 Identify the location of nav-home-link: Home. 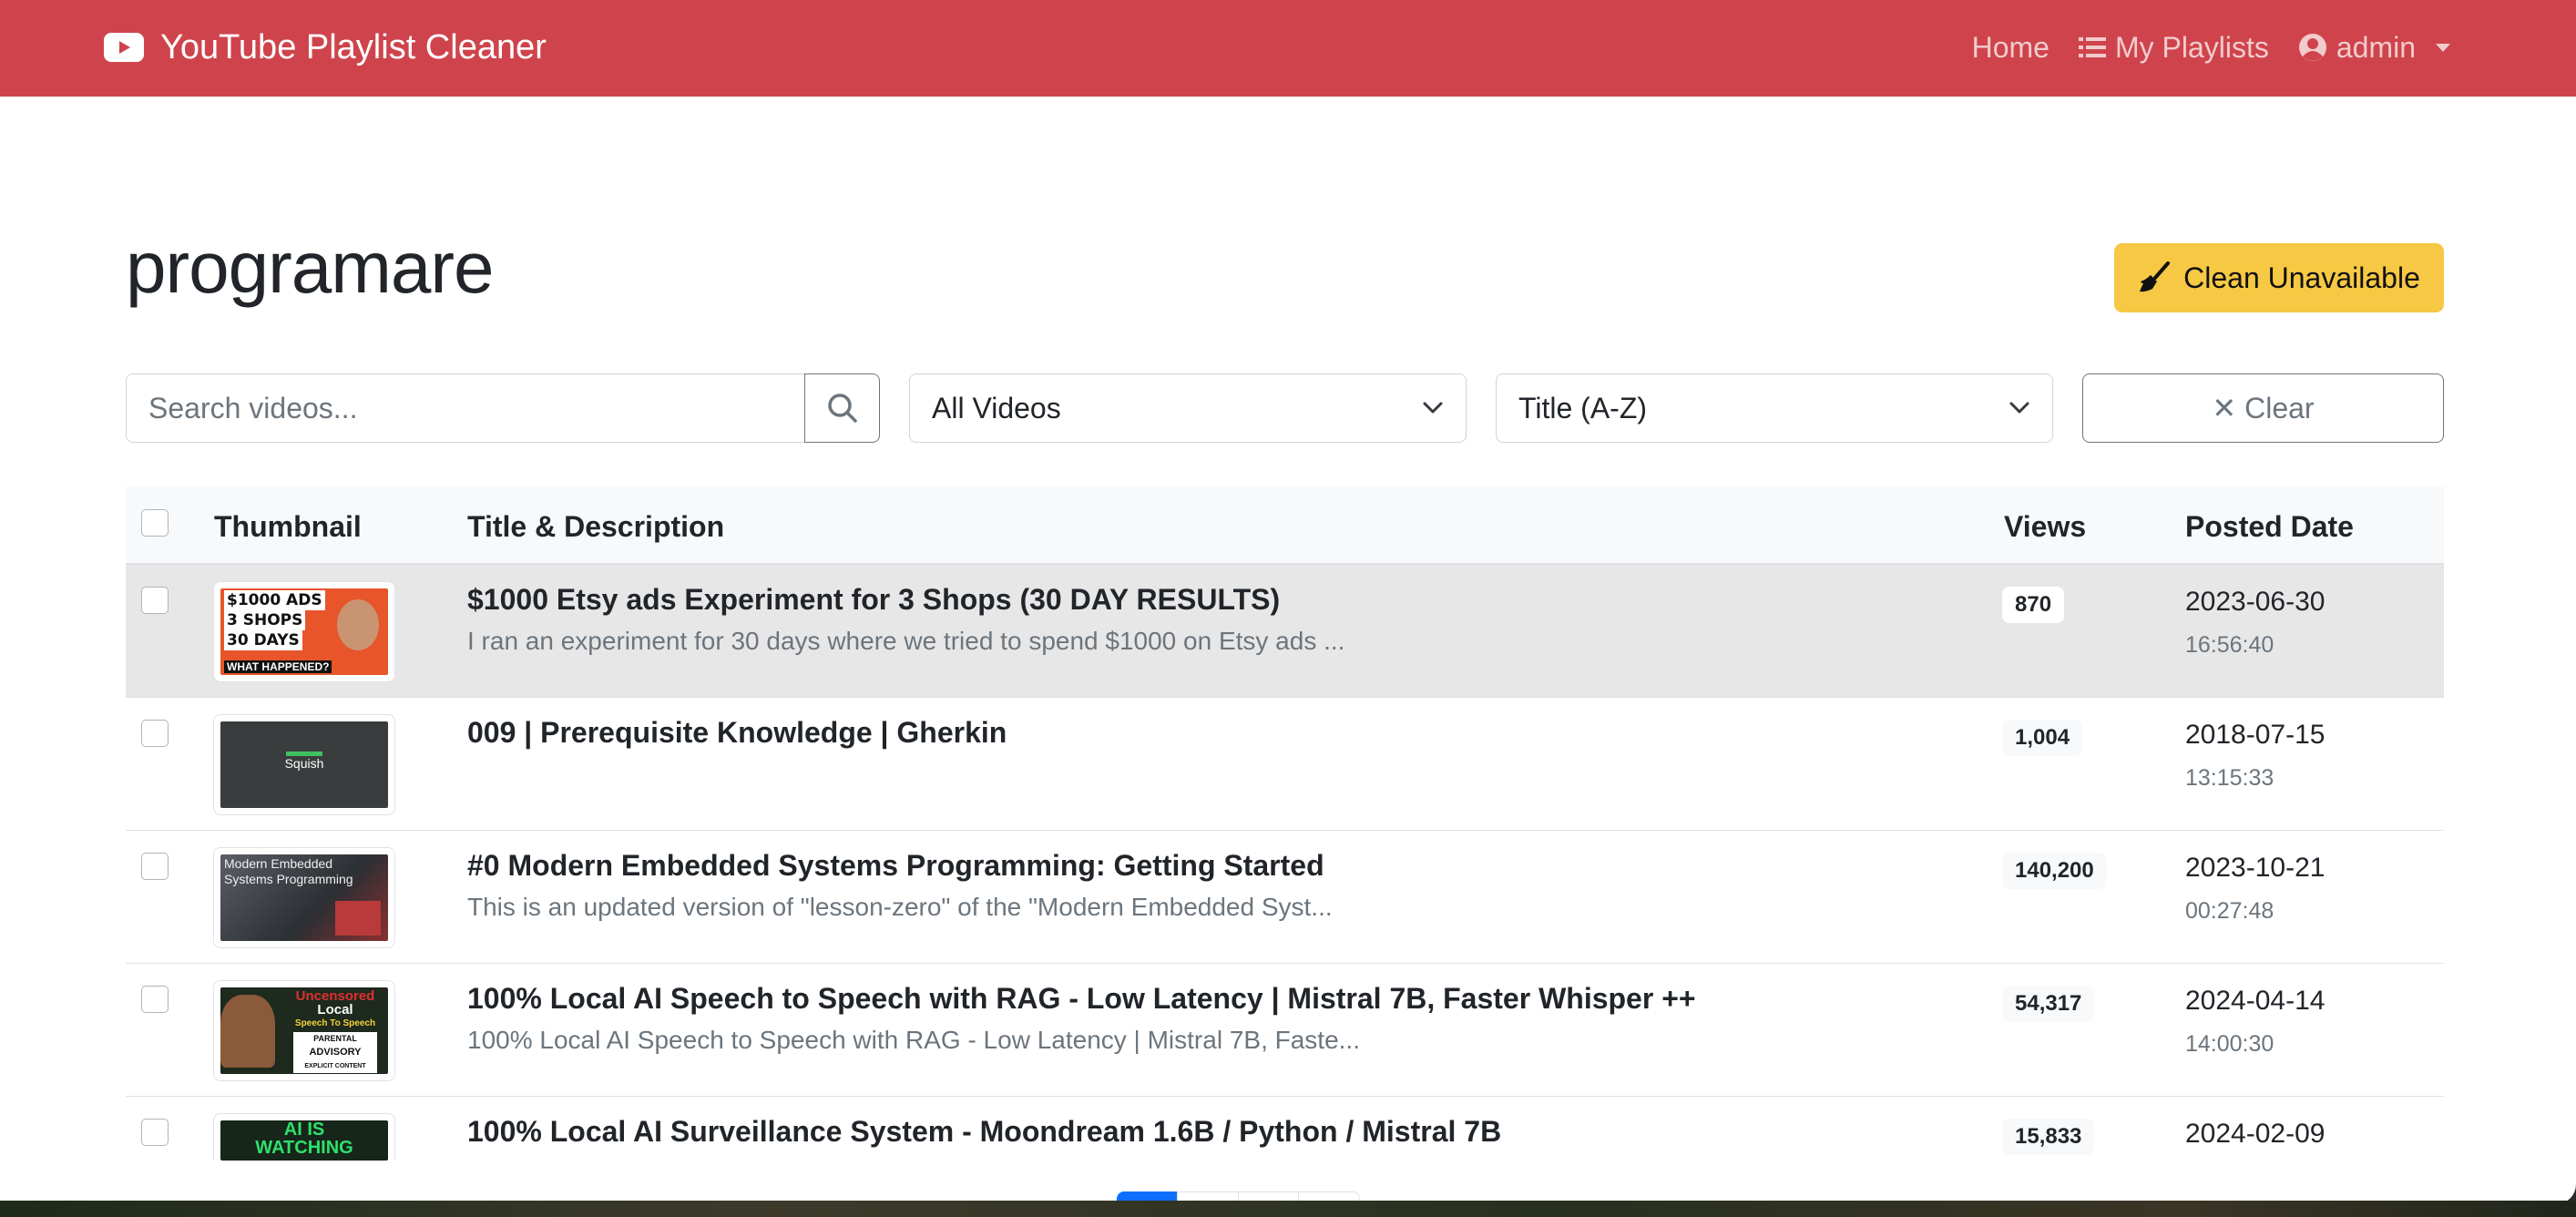
(2011, 48).